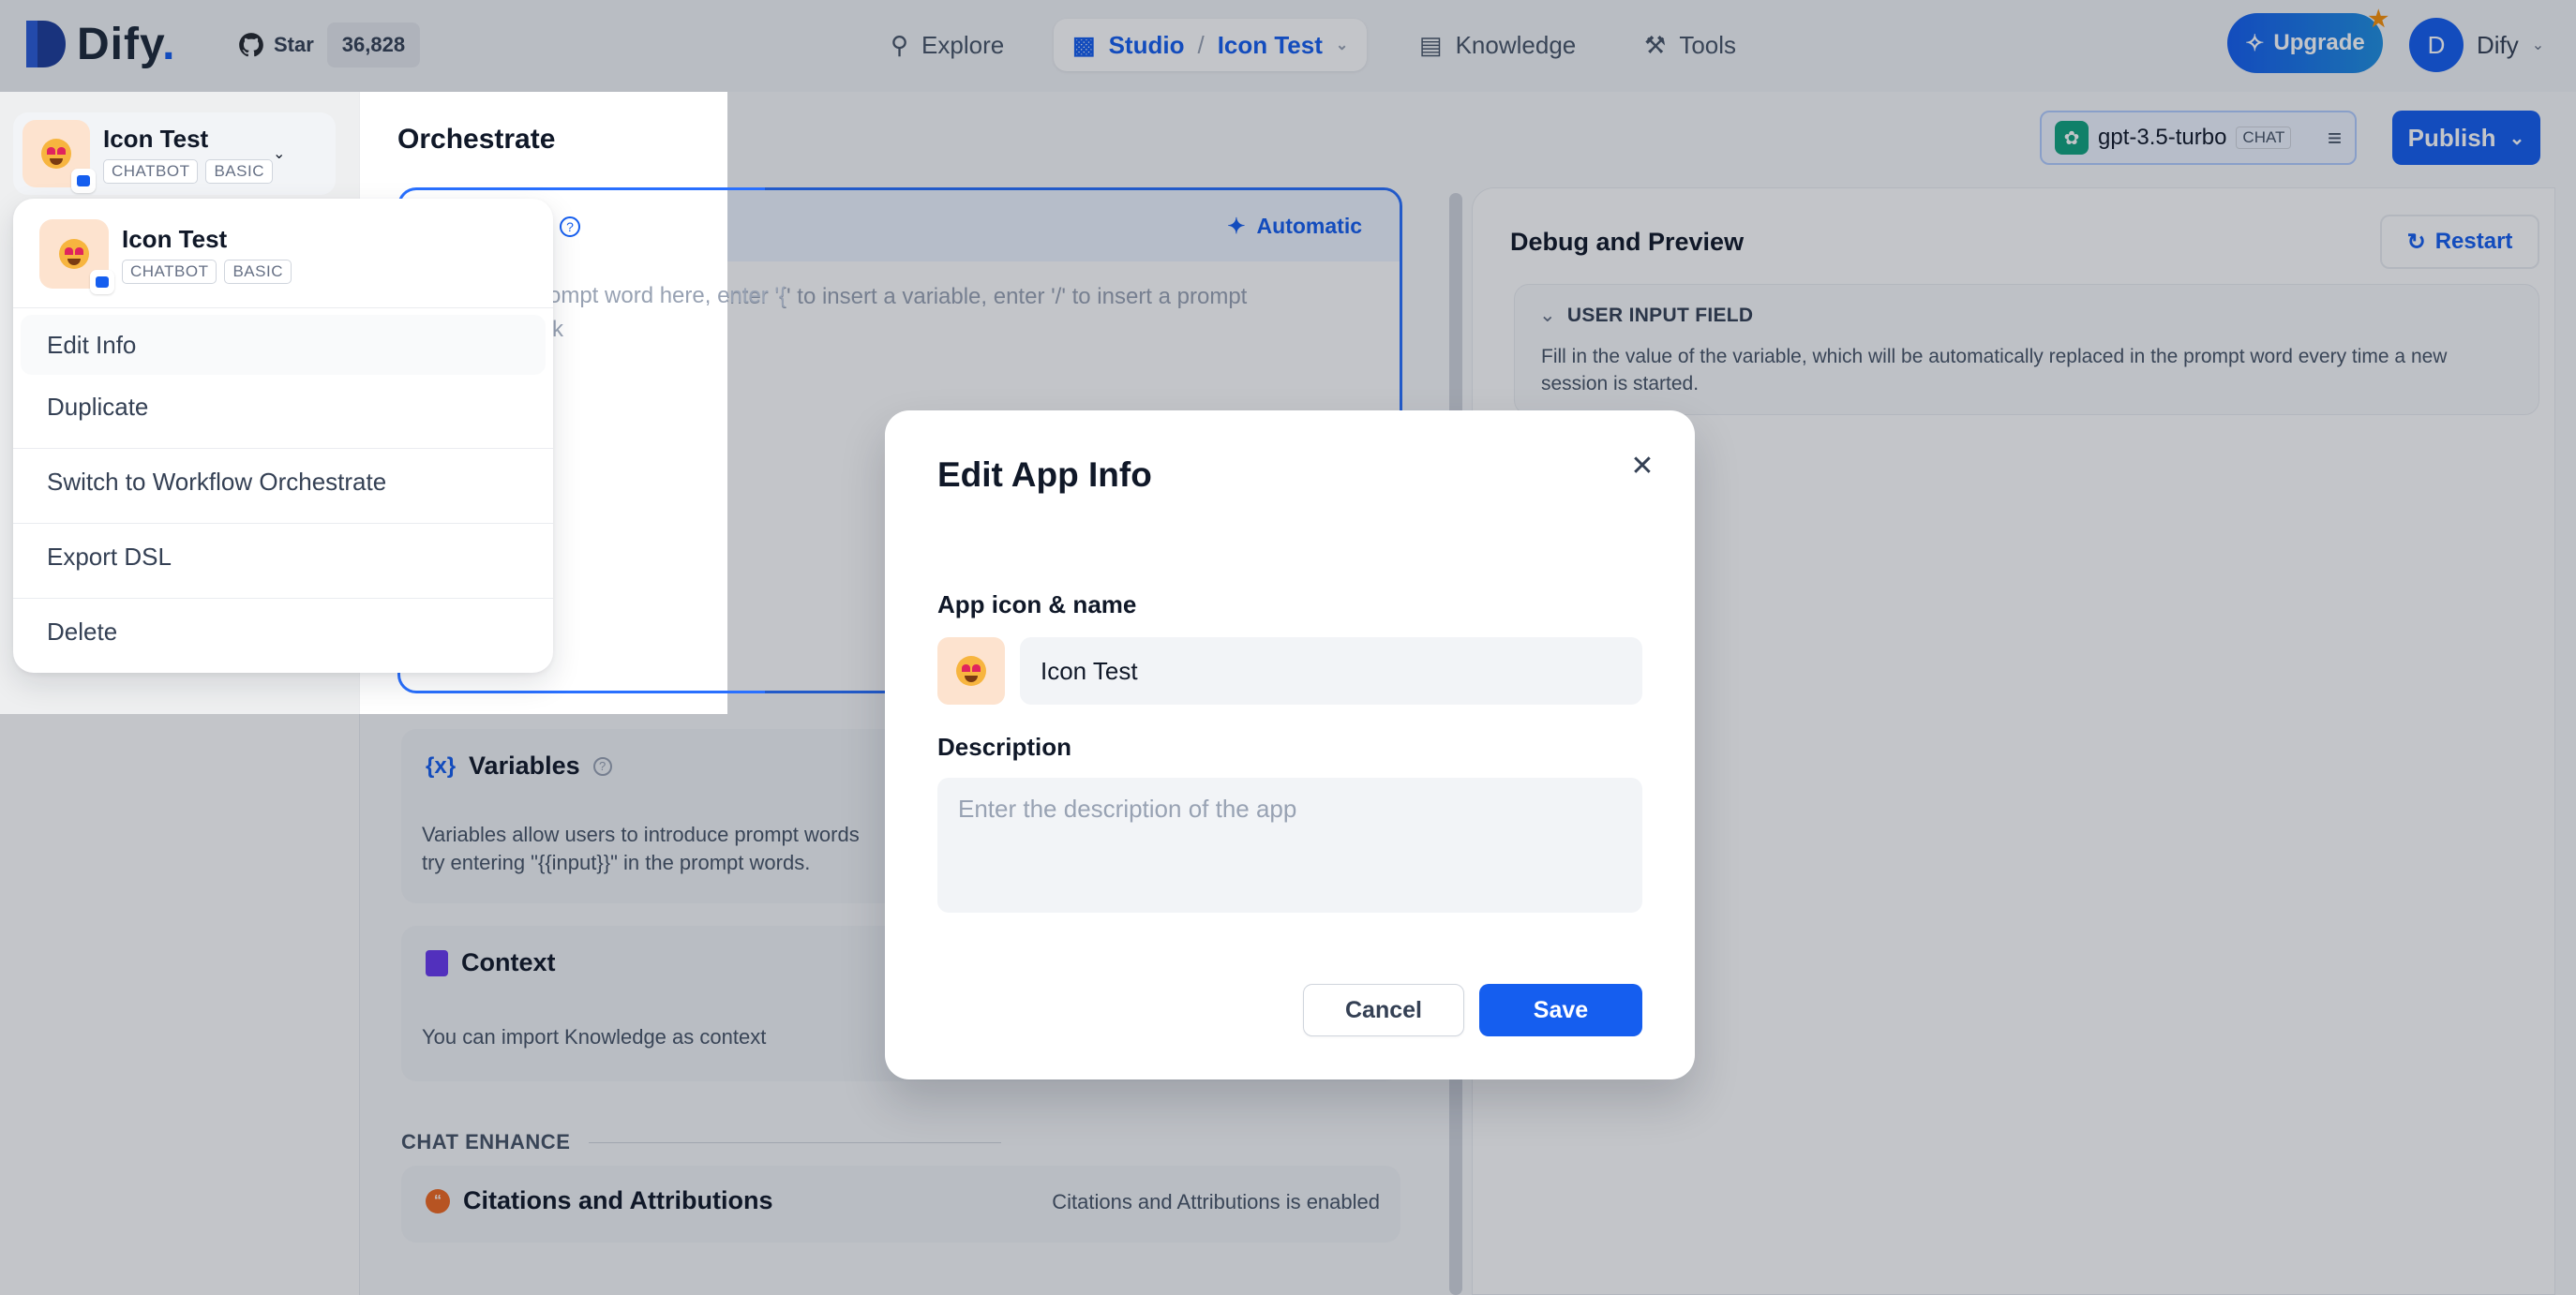 This screenshot has height=1295, width=2576. I want to click on cancel-button: Cancel, so click(1383, 1010).